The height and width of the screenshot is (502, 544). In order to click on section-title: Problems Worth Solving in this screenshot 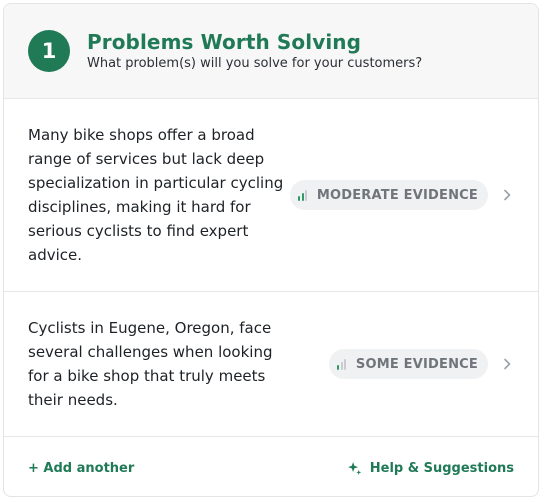, I will do `click(224, 41)`.